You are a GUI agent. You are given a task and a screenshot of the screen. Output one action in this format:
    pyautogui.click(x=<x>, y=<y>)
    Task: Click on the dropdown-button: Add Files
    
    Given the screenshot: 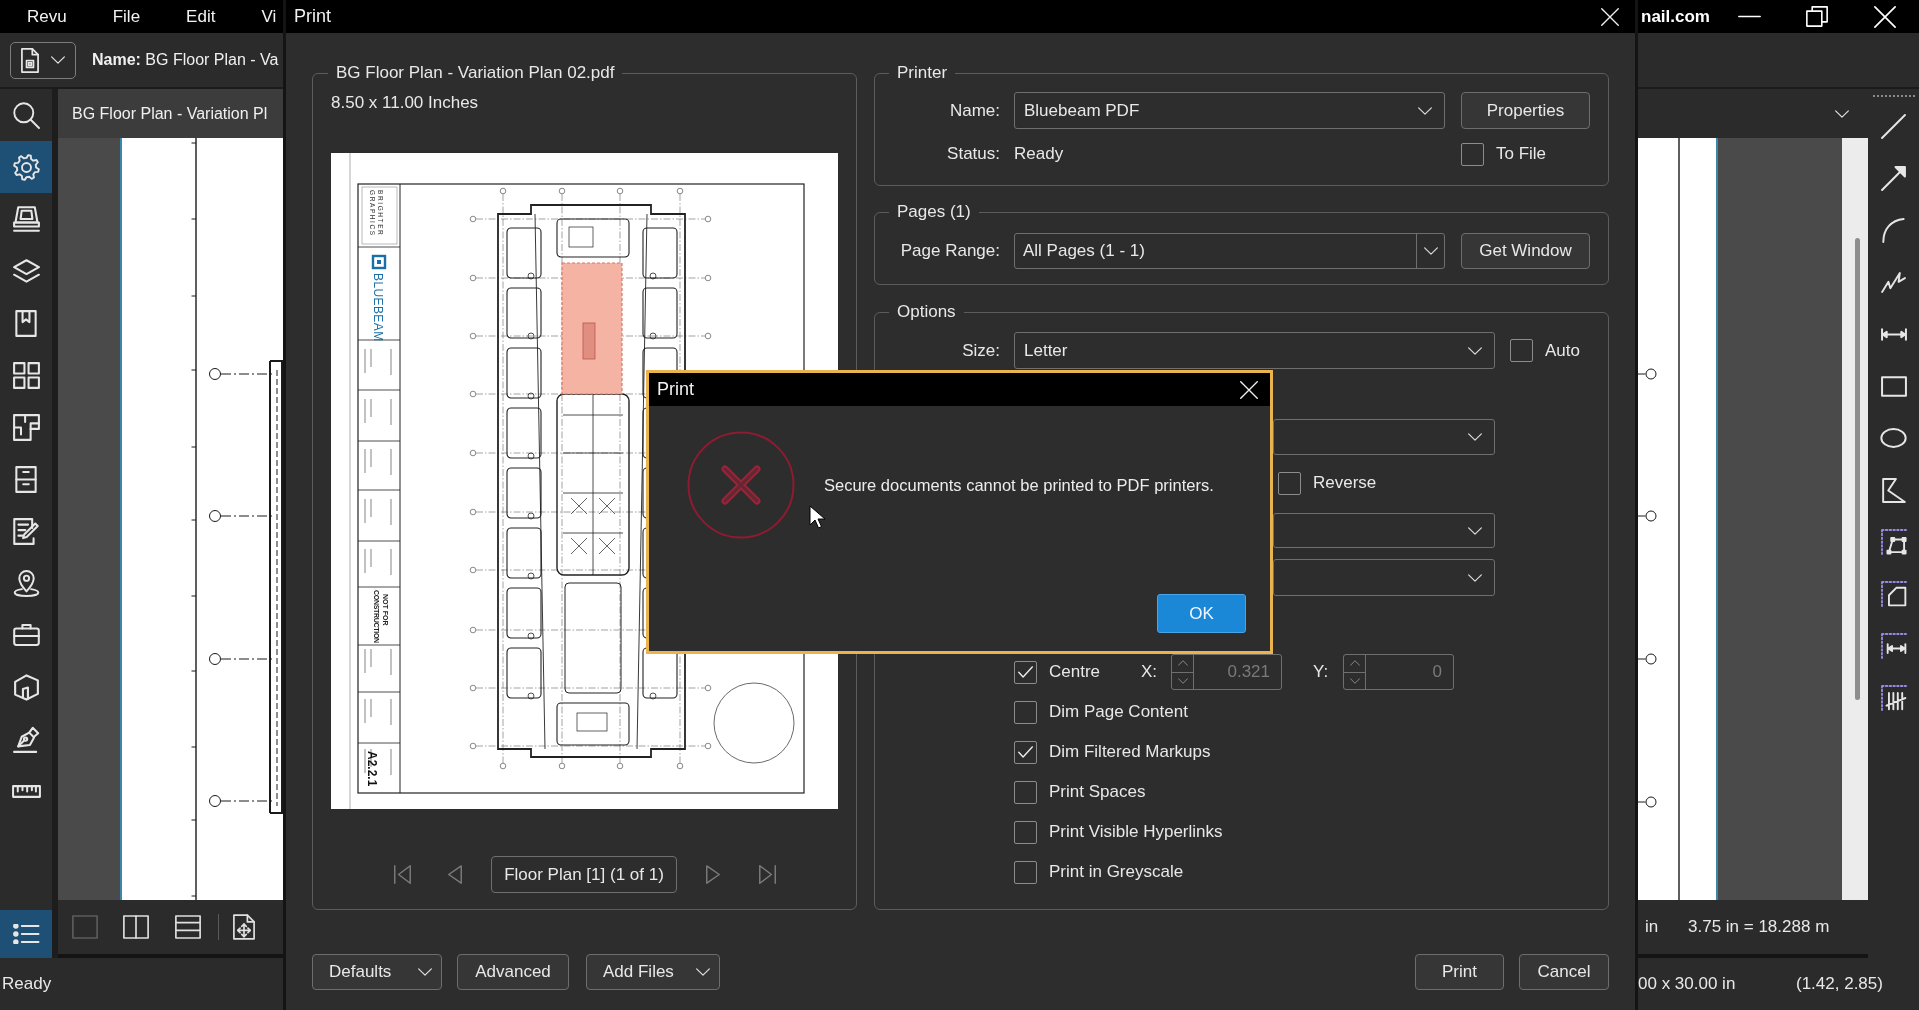 What is the action you would take?
    pyautogui.click(x=653, y=972)
    